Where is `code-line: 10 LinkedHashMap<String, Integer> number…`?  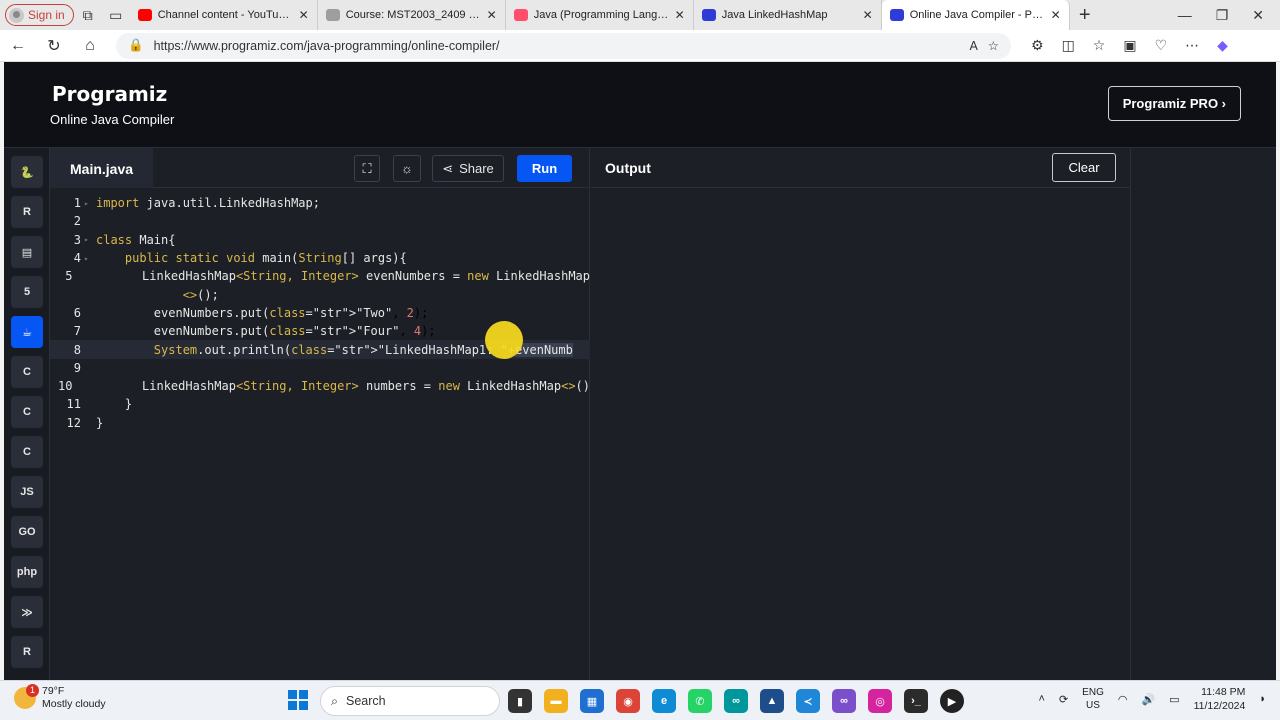 code-line: 10 LinkedHashMap<String, Integer> number… is located at coordinates (320, 386).